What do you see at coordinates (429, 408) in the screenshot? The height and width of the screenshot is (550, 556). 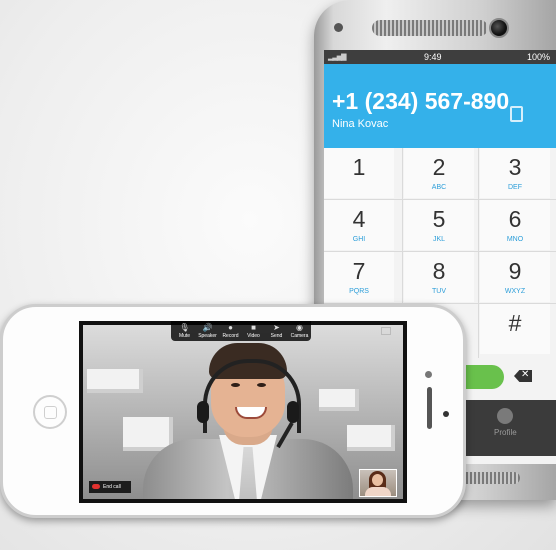 I see `earpiece-speaker` at bounding box center [429, 408].